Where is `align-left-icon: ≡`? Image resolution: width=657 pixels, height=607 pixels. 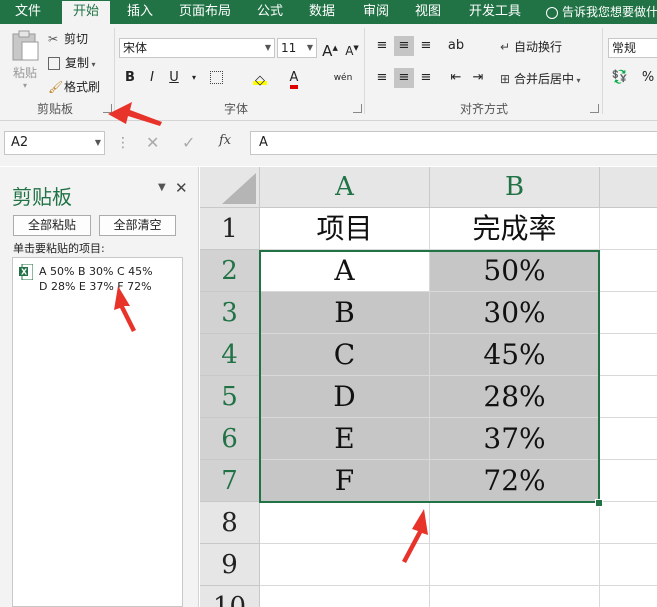
align-left-icon: ≡ is located at coordinates (382, 78).